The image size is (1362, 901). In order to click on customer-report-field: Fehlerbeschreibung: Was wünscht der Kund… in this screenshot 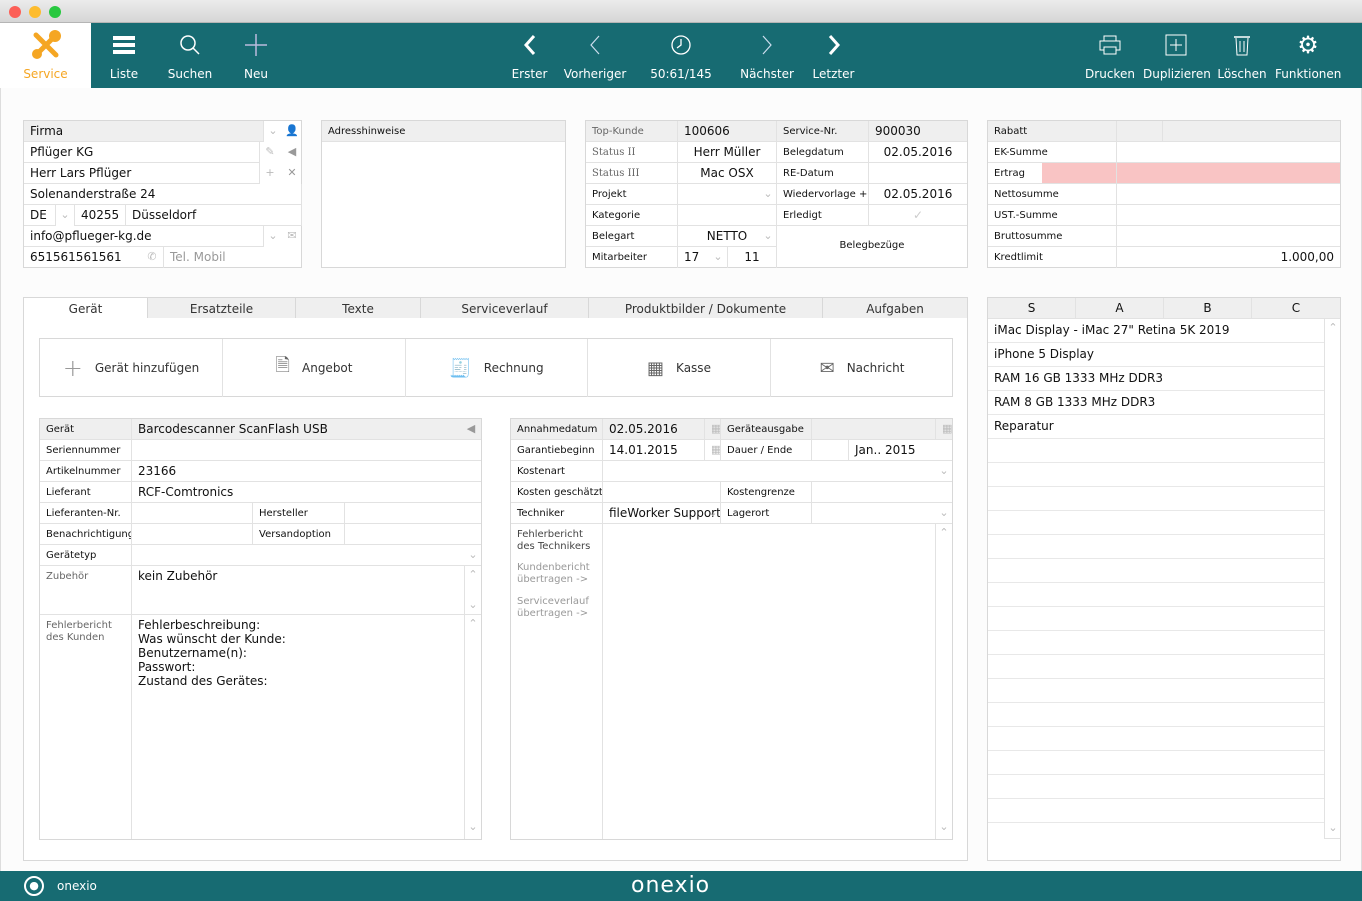, I will do `click(298, 727)`.